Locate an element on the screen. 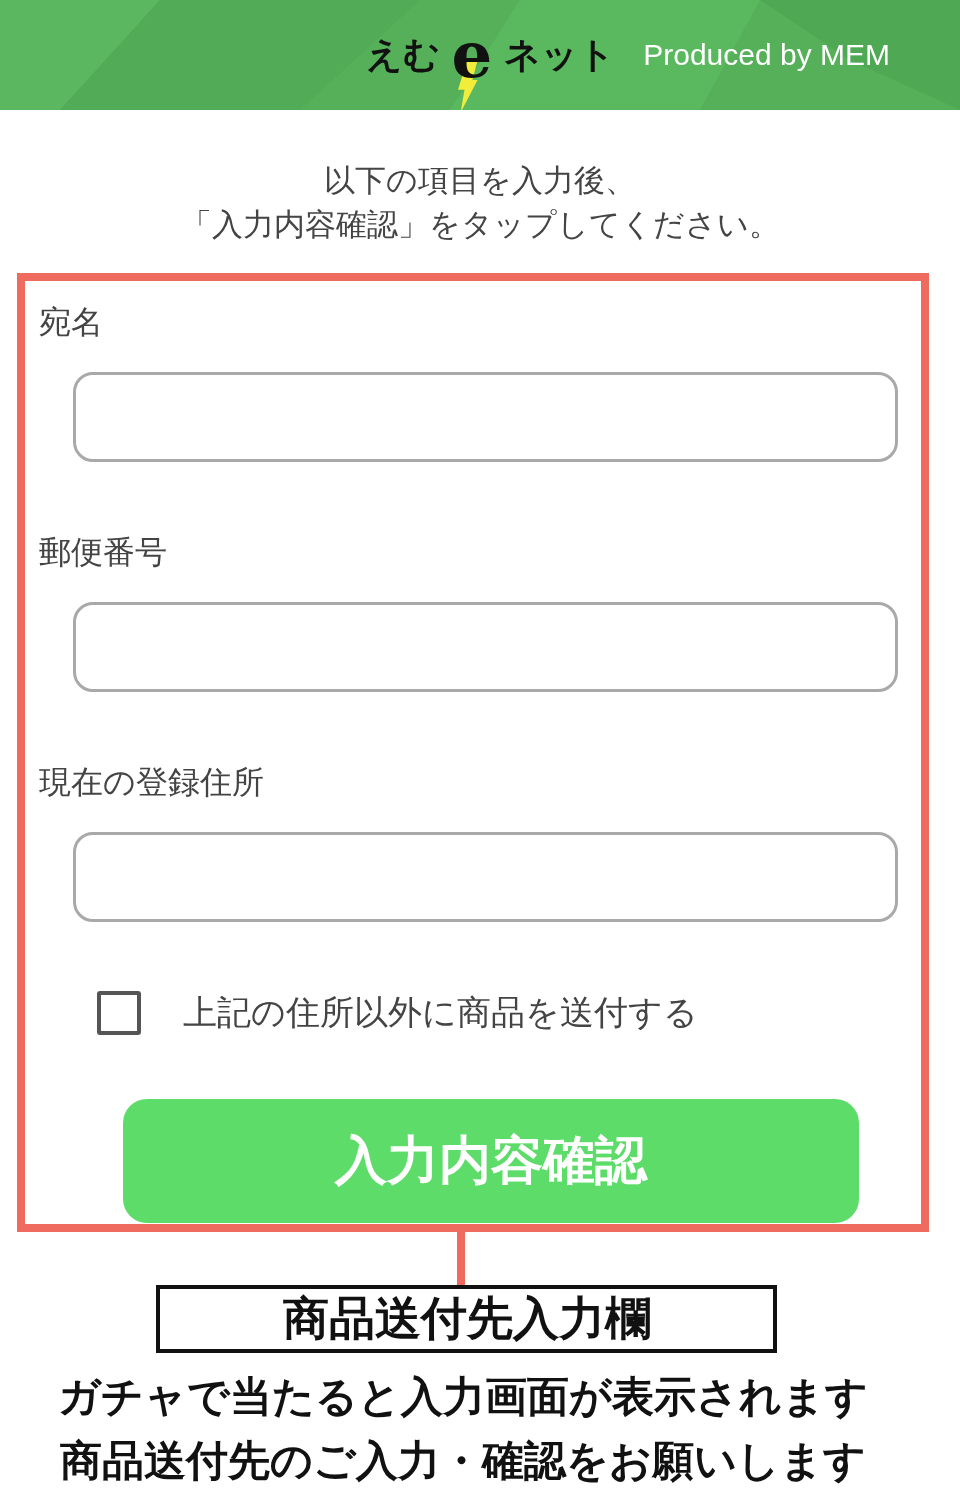 This screenshot has height=1502, width=960. checkbox is located at coordinates (119, 1013).